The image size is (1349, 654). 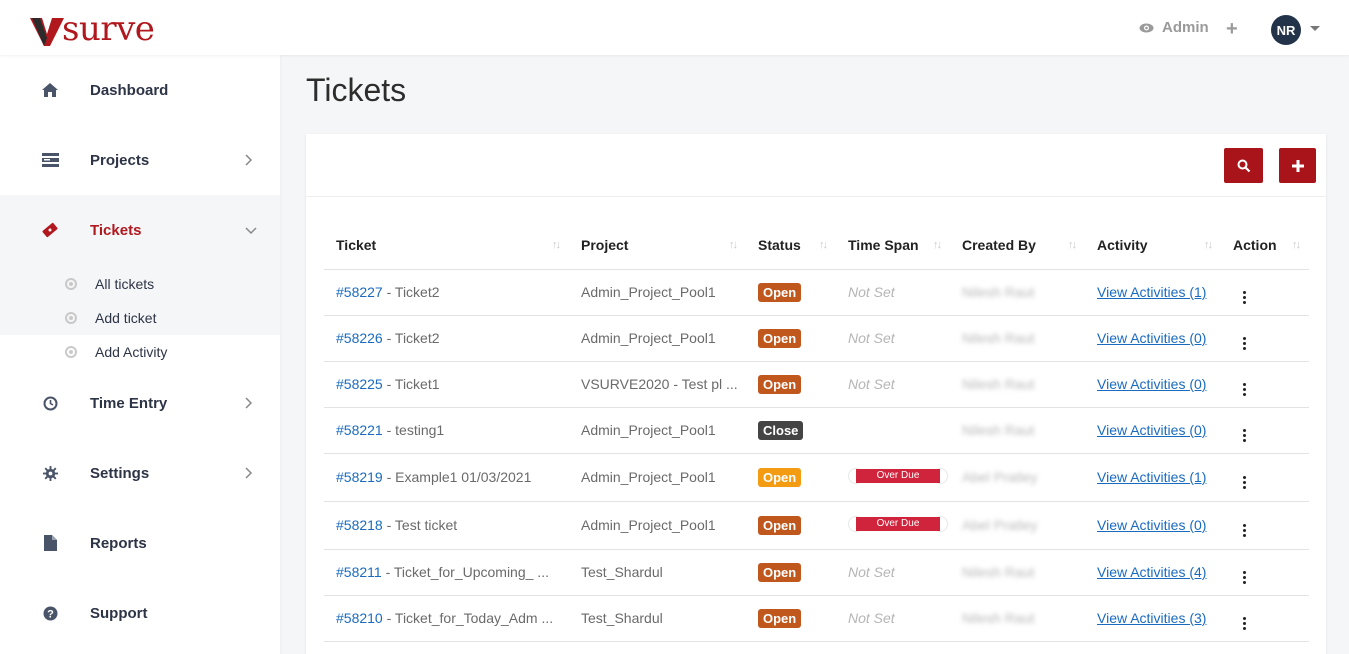 I want to click on ticket-id-link: #58221, so click(x=359, y=430).